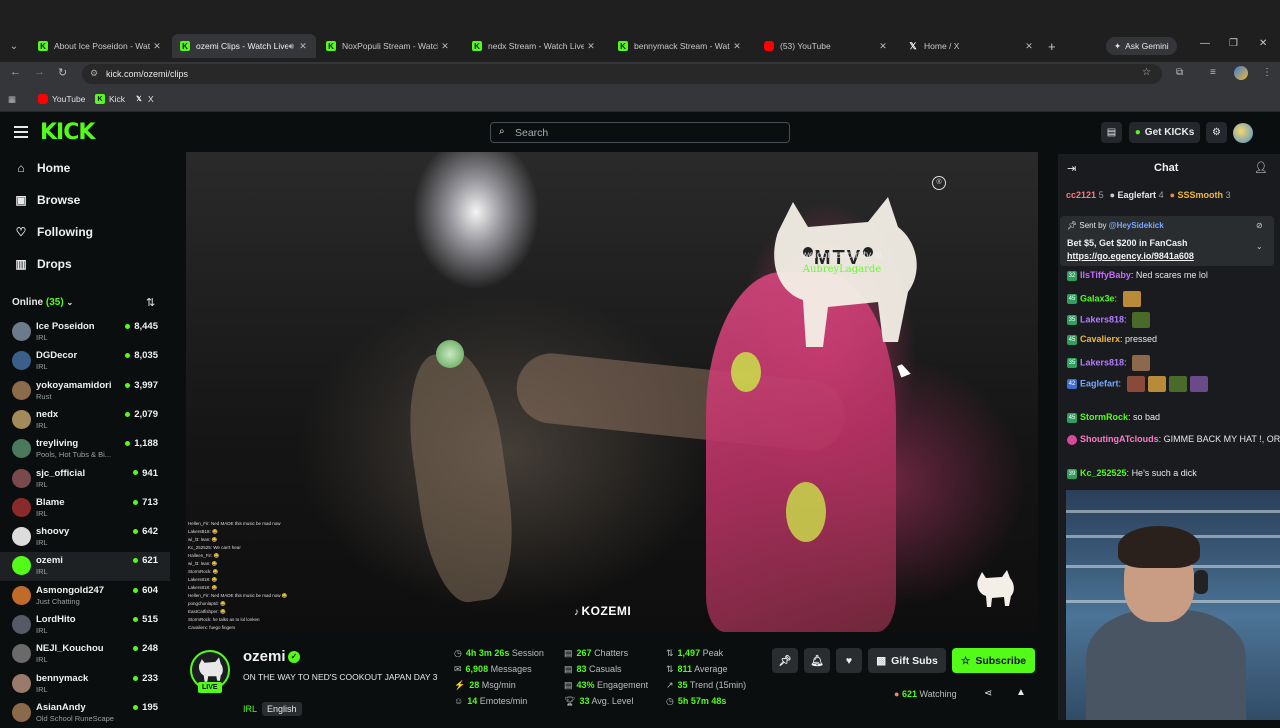 The width and height of the screenshot is (1280, 728). I want to click on bookmark-star-icon: ☆, so click(1146, 72).